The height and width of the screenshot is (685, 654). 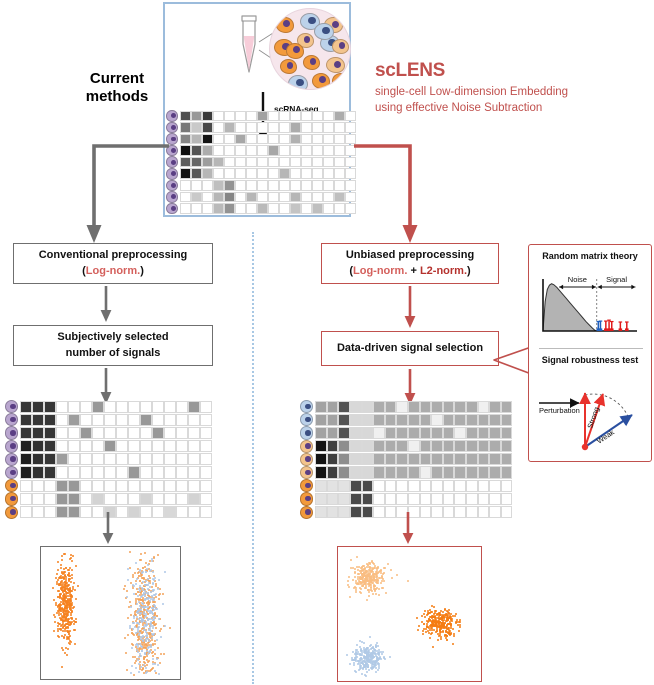 What do you see at coordinates (285, 25) in the screenshot?
I see `cell-orange` at bounding box center [285, 25].